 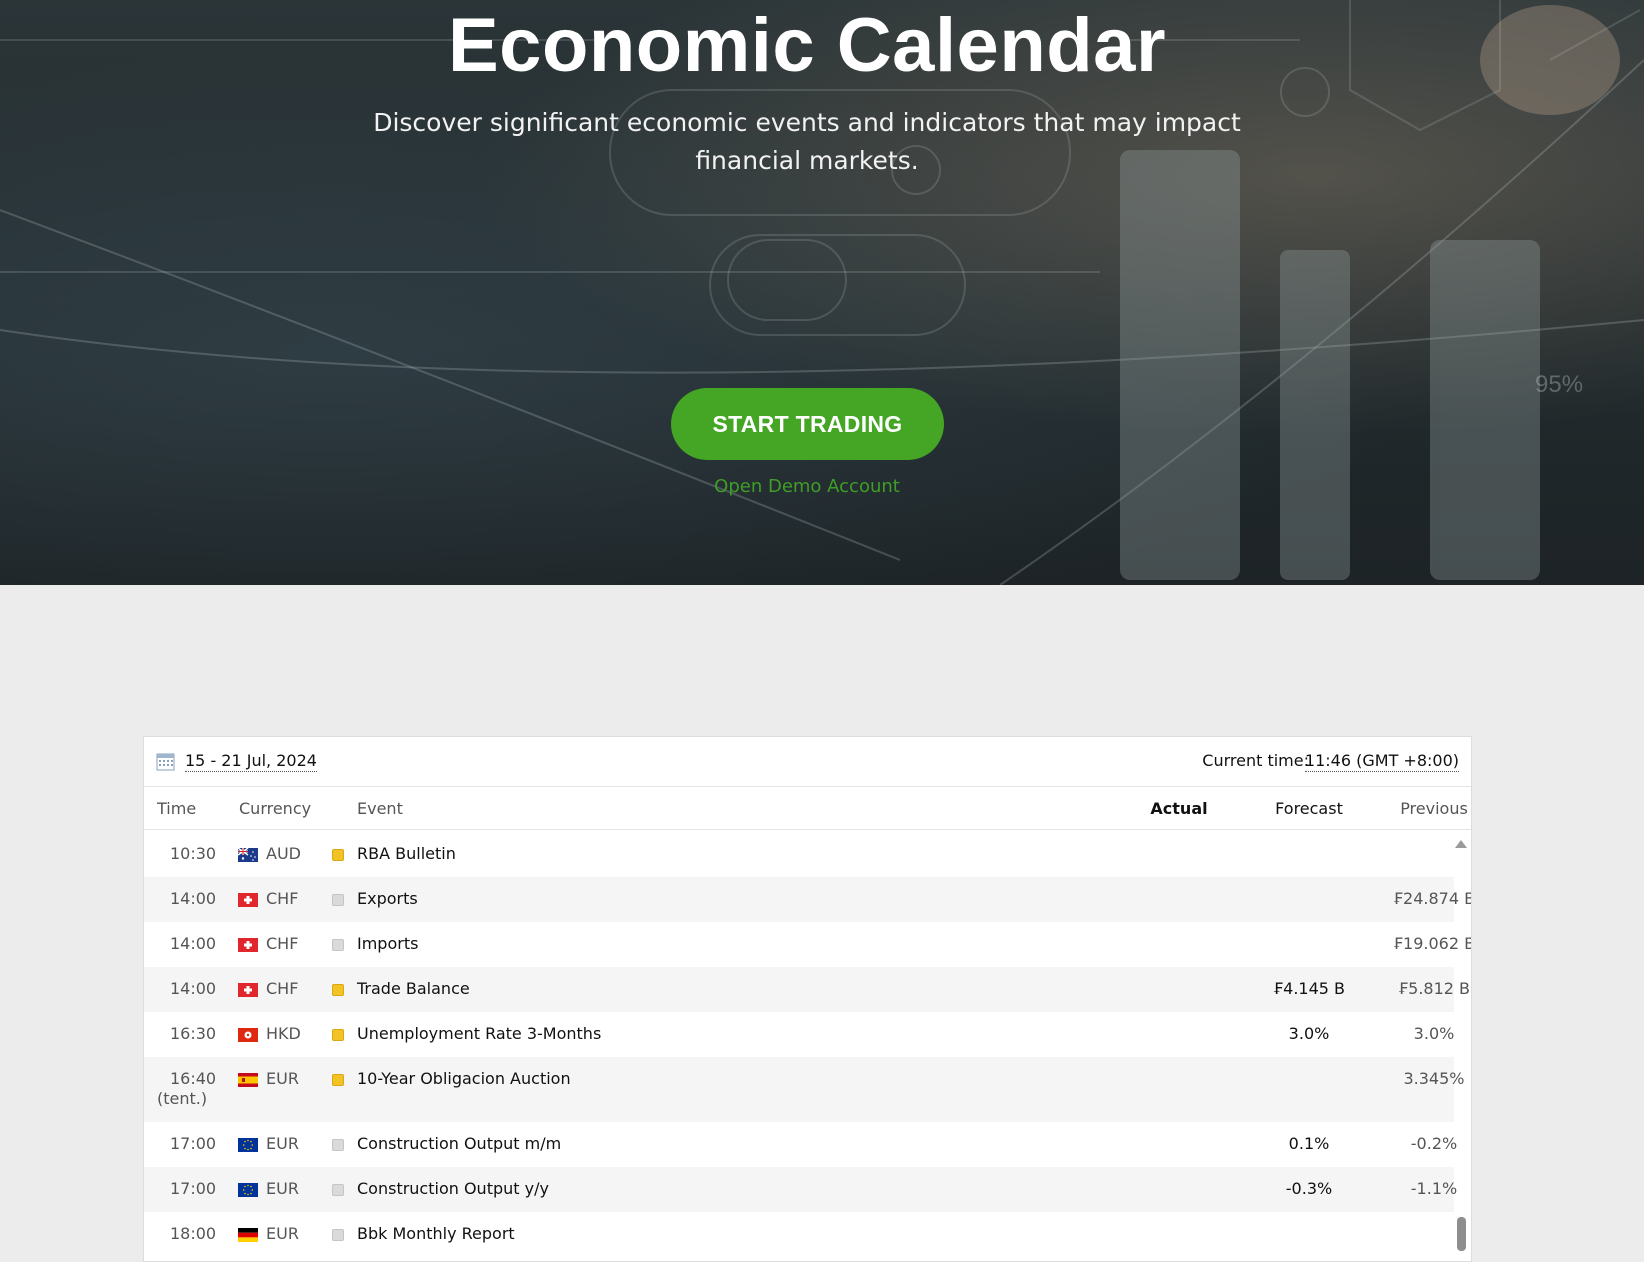 I want to click on event-forecast: 0.1%, so click(x=1309, y=1143).